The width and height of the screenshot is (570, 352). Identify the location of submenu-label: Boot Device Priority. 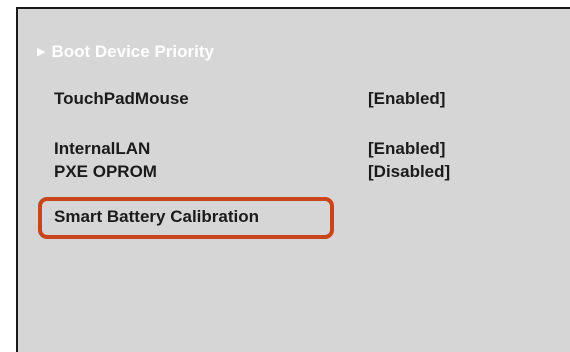
(132, 51).